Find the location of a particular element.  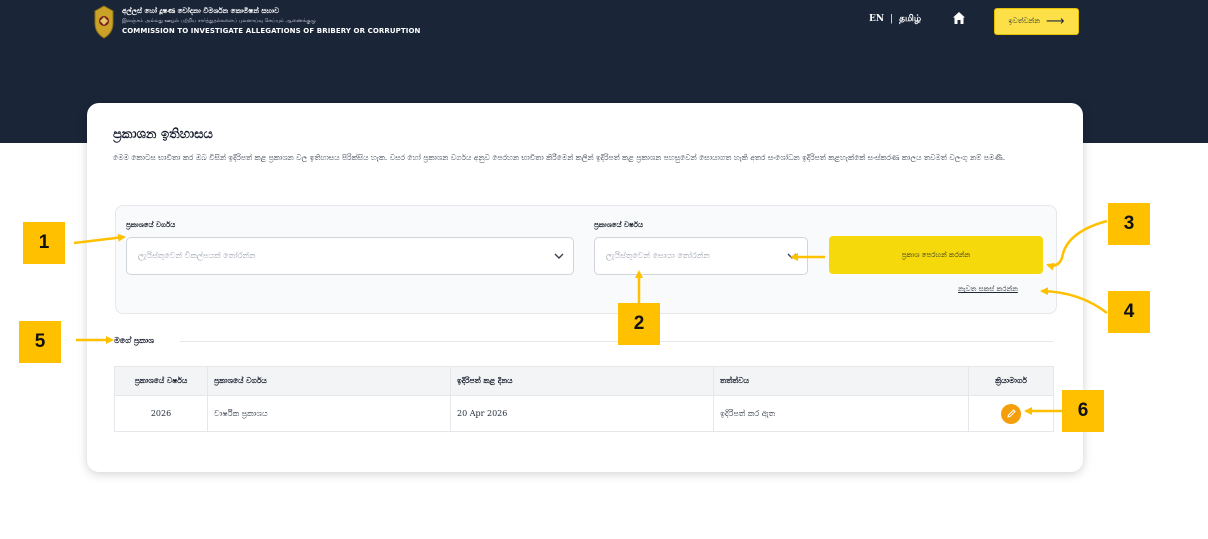

callout-badge-3: 3 is located at coordinates (1129, 224).